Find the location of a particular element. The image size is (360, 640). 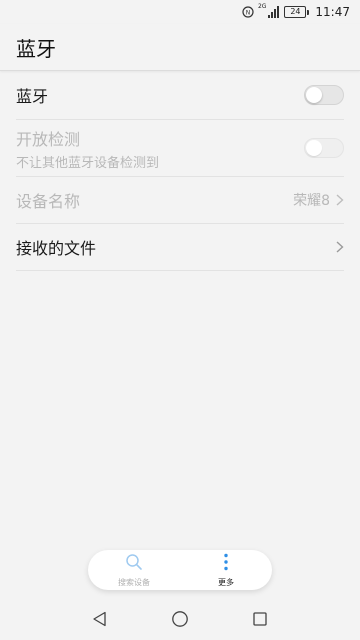

svg-text: N is located at coordinates (248, 12).